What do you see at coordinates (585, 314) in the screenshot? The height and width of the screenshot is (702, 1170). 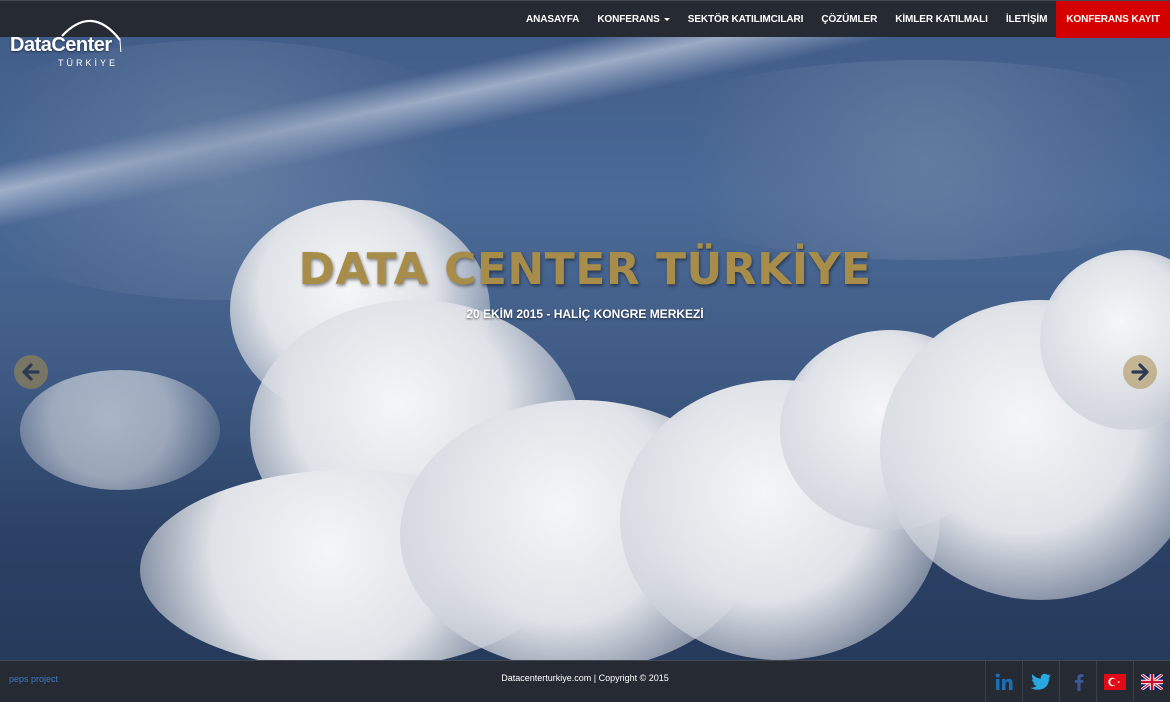 I see `hero-subtitle: 20 EKİM 2015 - HALİÇ KONGRE MERKEZİ` at bounding box center [585, 314].